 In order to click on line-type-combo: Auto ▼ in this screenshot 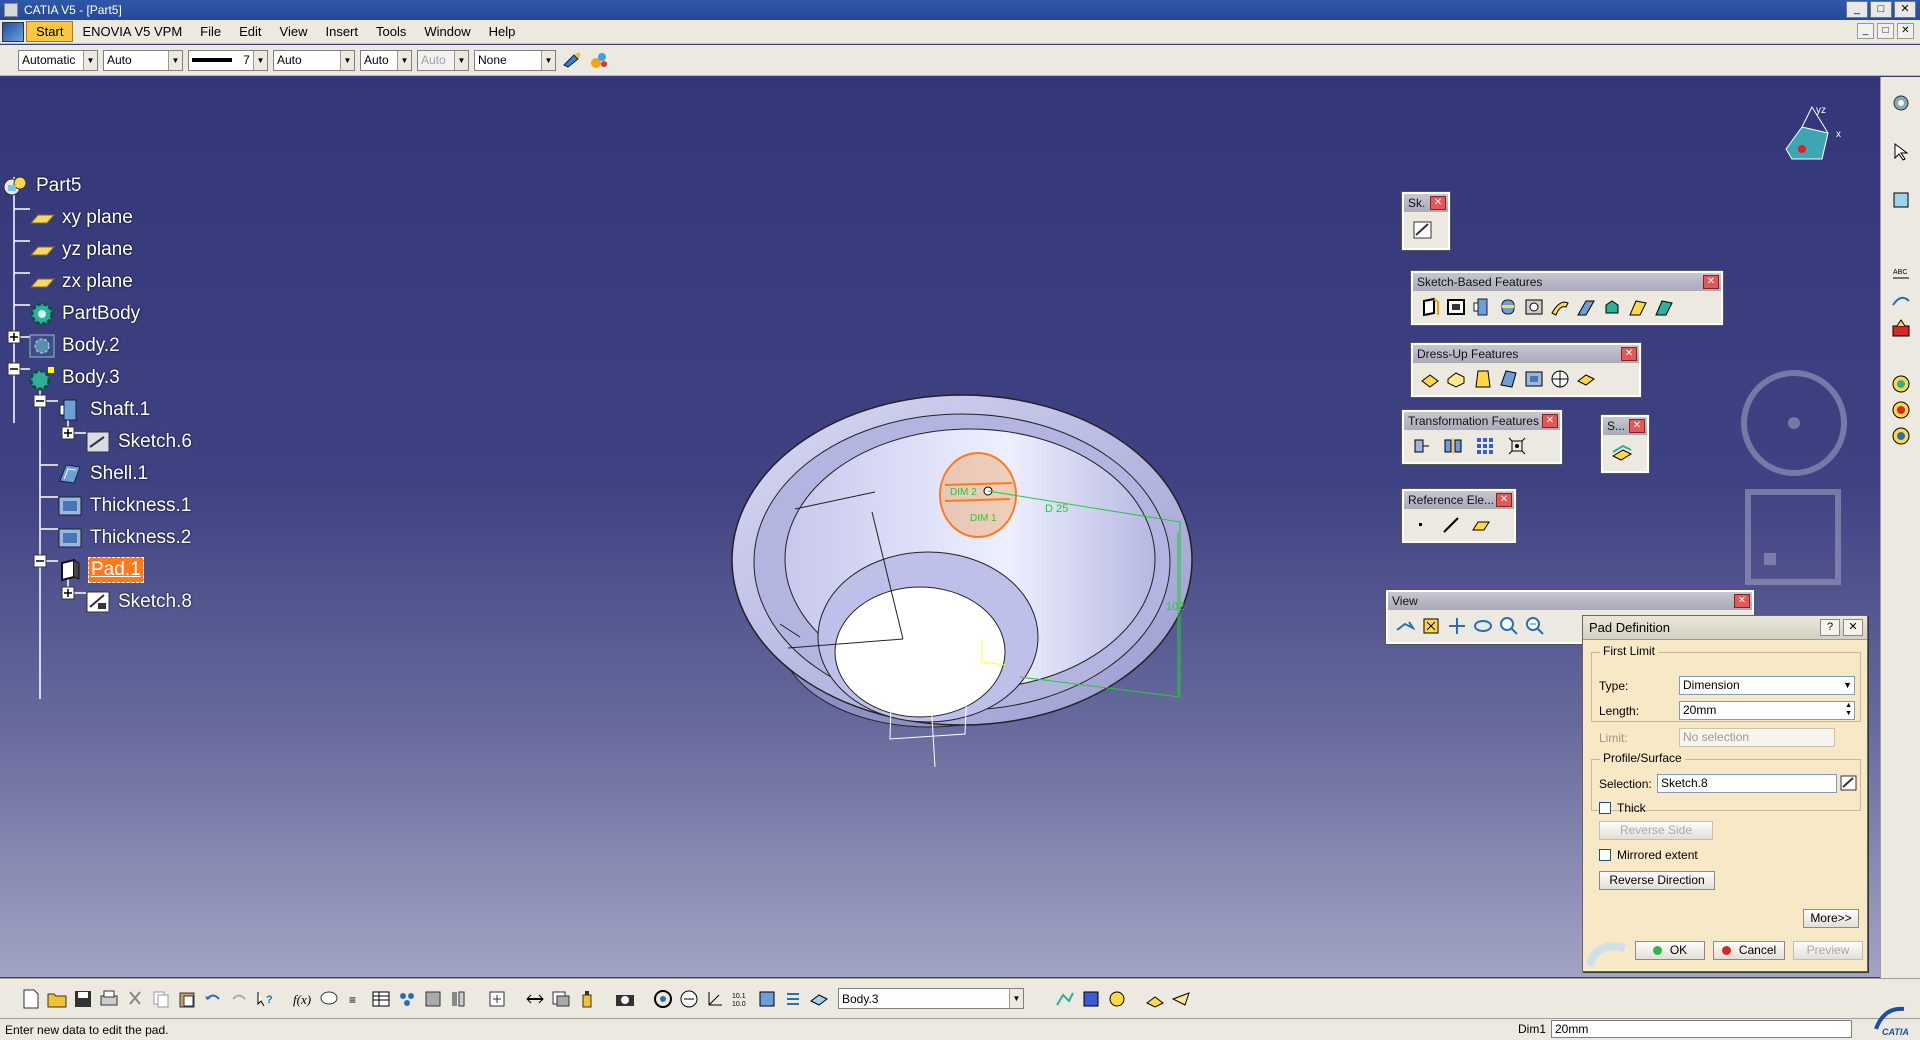, I will do `click(314, 60)`.